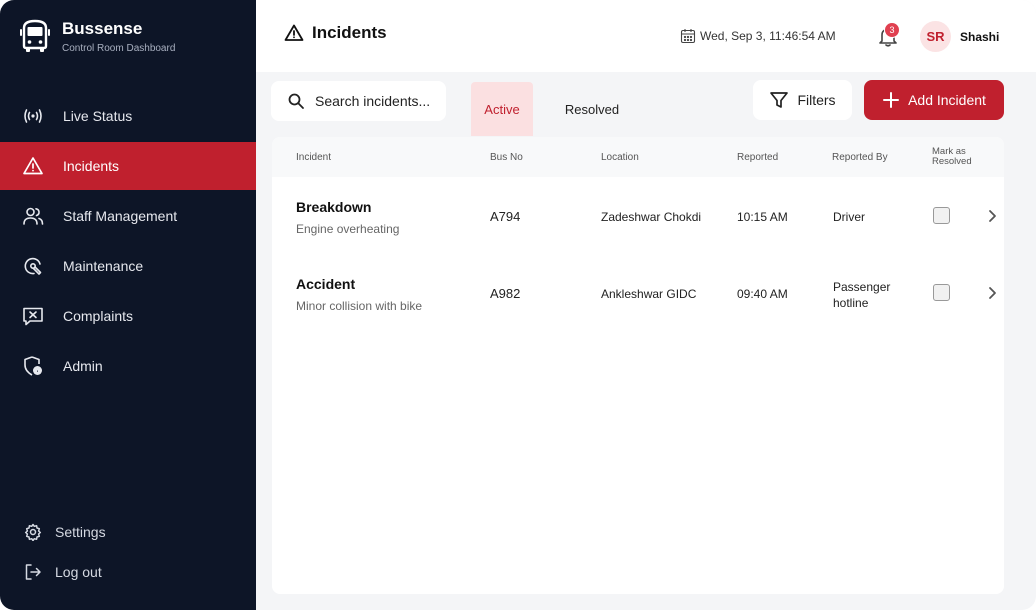 Image resolution: width=1036 pixels, height=610 pixels. Describe the element at coordinates (349, 32) in the screenshot. I see `page-title-text: Incidents` at that location.